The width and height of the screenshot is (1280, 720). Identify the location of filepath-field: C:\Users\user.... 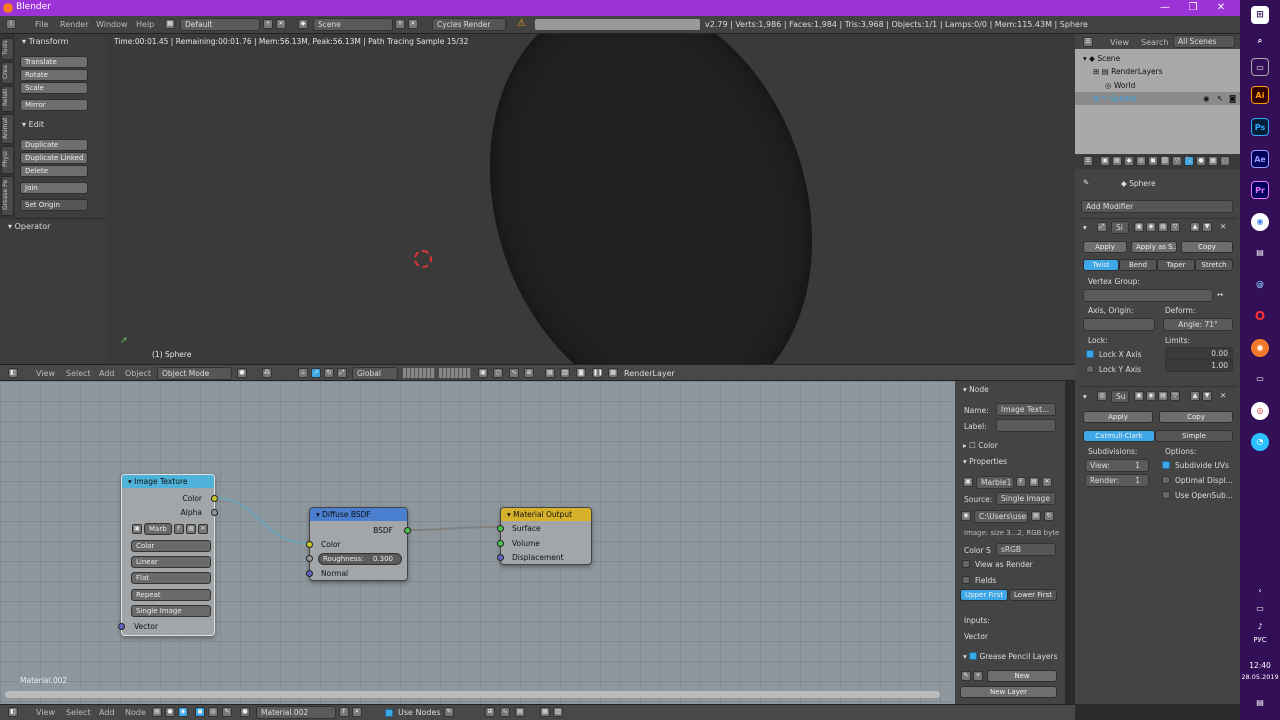
(1001, 516).